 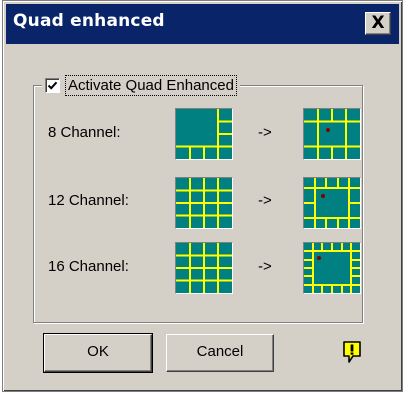 I want to click on layout-16-channel-current, so click(x=204, y=268).